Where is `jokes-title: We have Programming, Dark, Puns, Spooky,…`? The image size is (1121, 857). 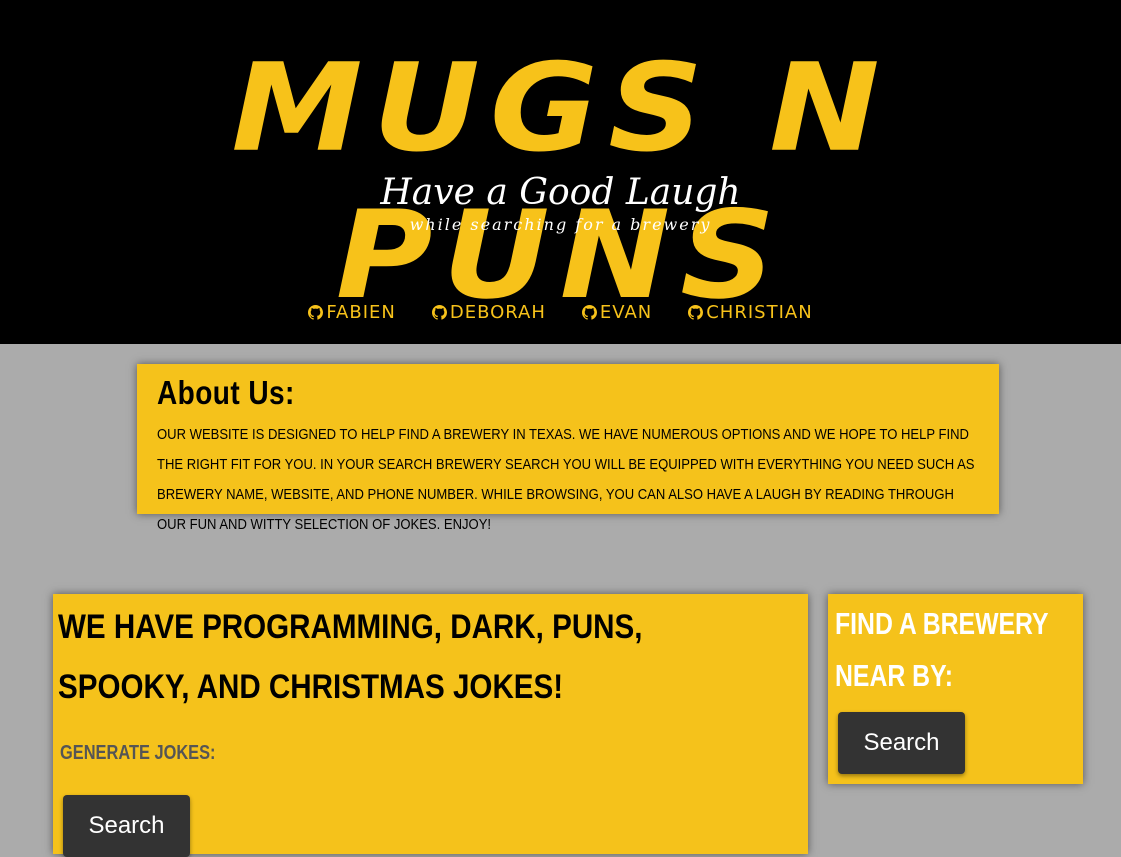 jokes-title: We have Programming, Dark, Puns, Spooky,… is located at coordinates (350, 657).